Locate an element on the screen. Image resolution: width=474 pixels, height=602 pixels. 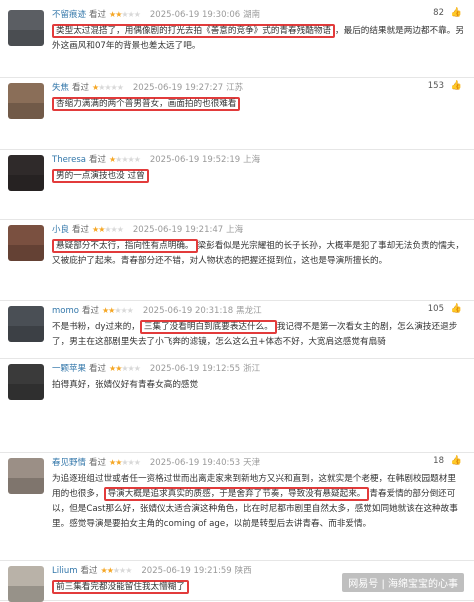
review-meta: 一颗苹果 看过 ★★★★★ 2025-06-19 19:12:55 浙江 is located at coordinates (259, 369).